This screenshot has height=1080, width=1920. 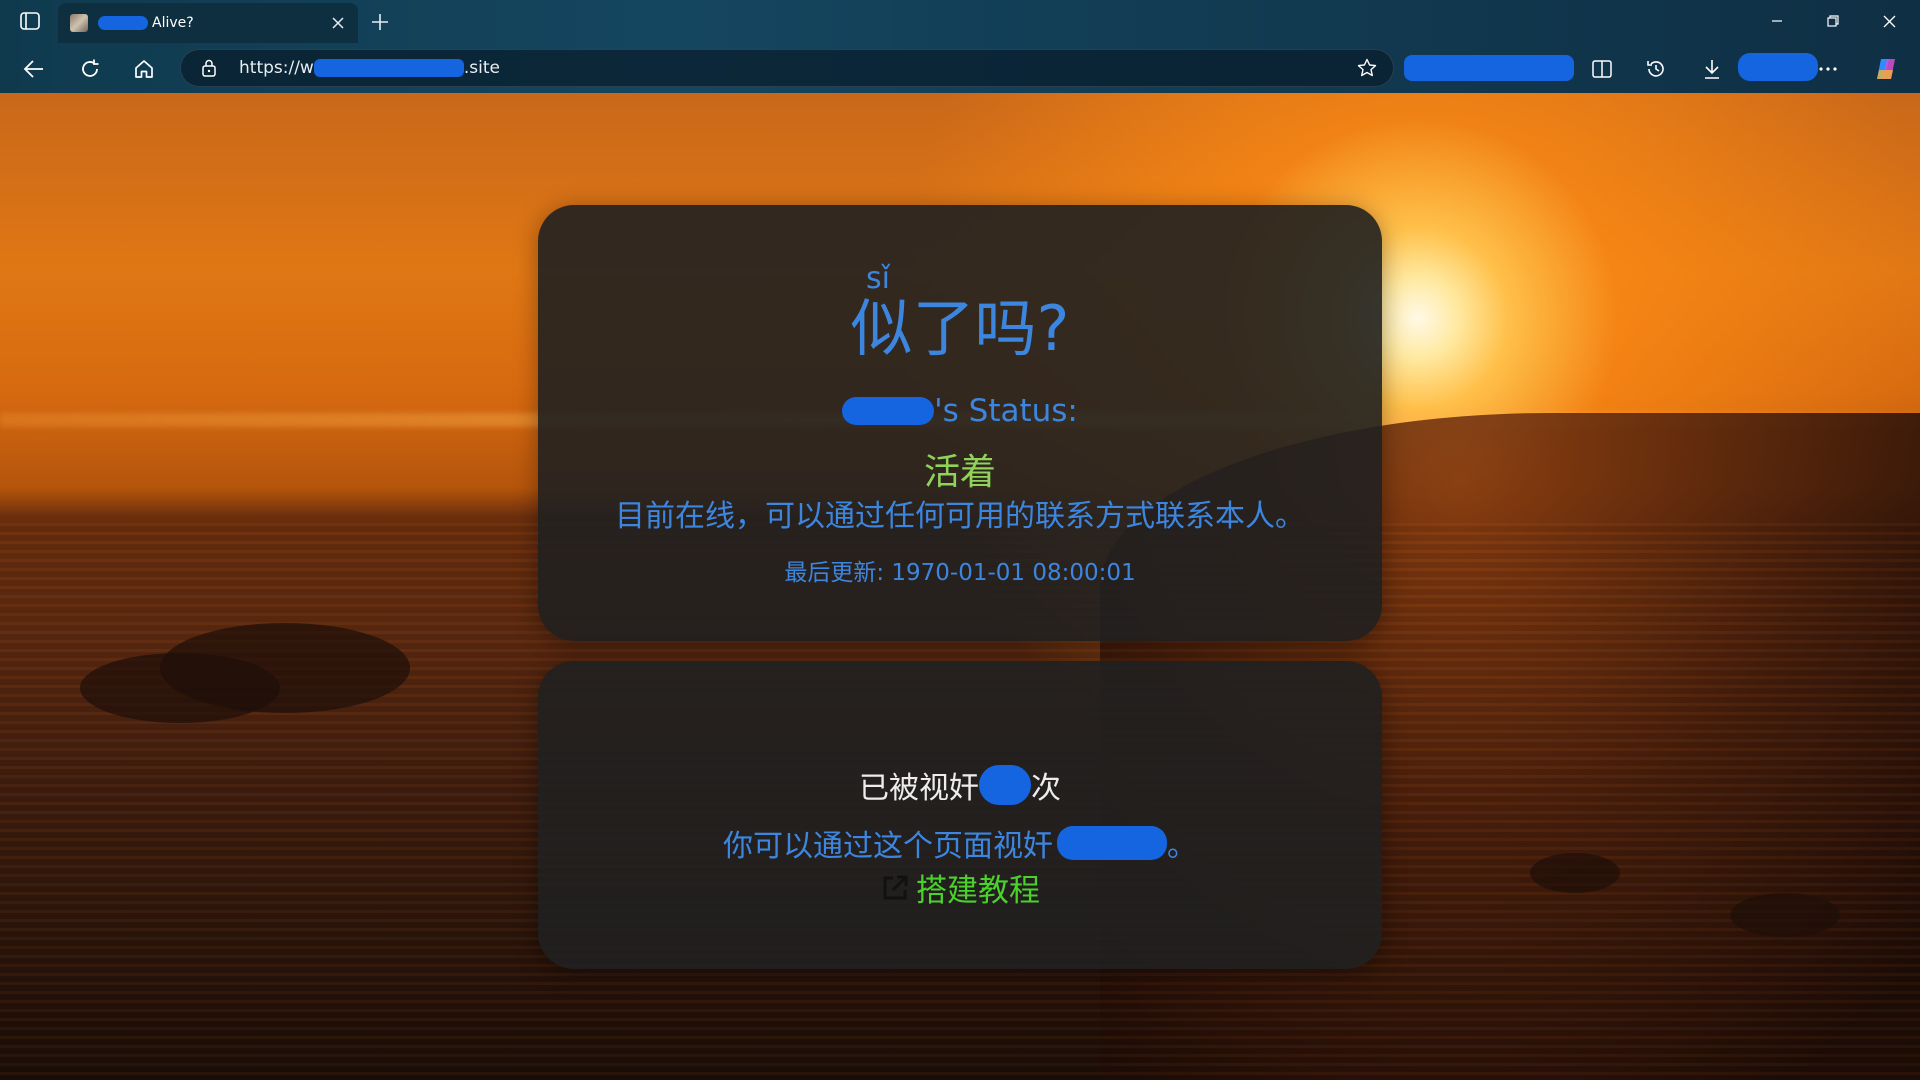 What do you see at coordinates (1489, 68) in the screenshot?
I see `redacted-extensions` at bounding box center [1489, 68].